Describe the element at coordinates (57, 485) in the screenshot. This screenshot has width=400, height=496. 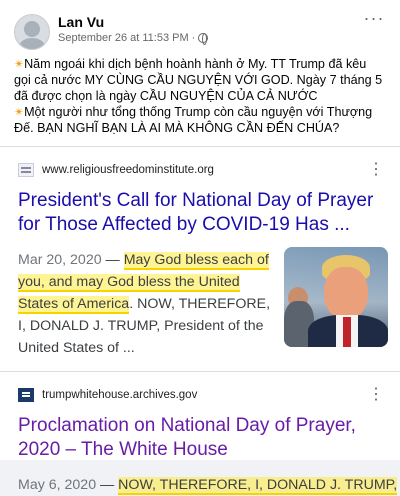
I see `result-date: May 6, 2020` at that location.